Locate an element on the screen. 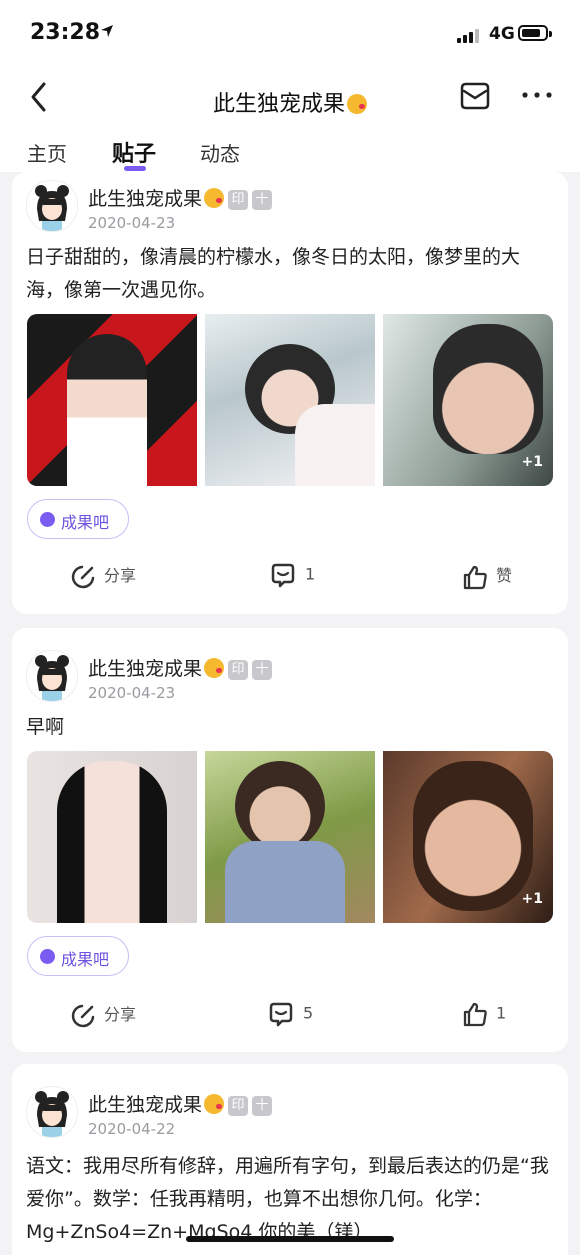 This screenshot has height=1255, width=580. message-icon is located at coordinates (475, 96).